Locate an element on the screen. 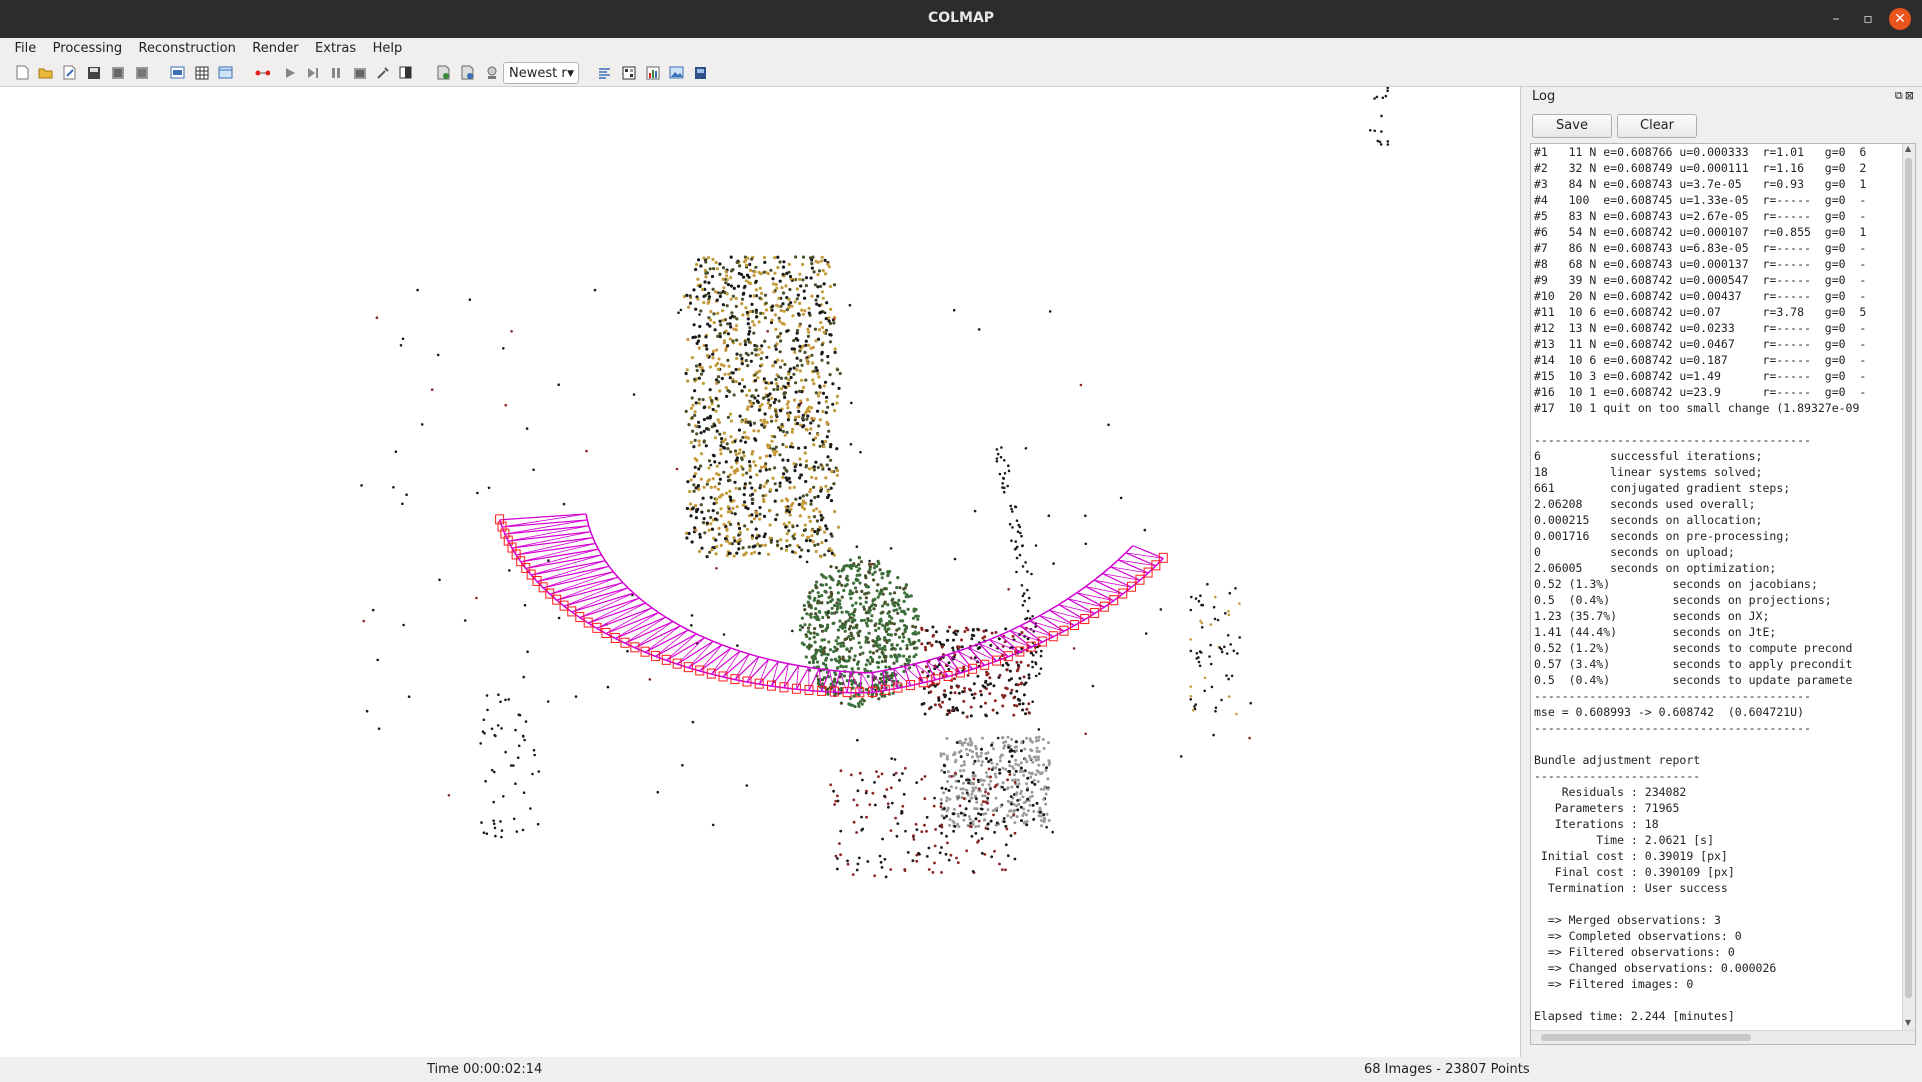 This screenshot has height=1082, width=1922. reconstruction-pause-icon is located at coordinates (335, 72).